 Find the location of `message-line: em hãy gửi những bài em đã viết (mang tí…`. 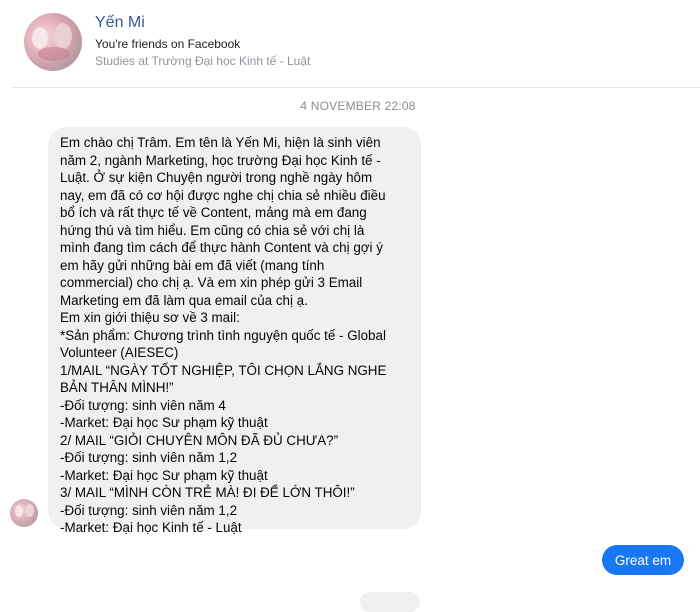

message-line: em hãy gửi những bài em đã viết (mang tí… is located at coordinates (192, 265).